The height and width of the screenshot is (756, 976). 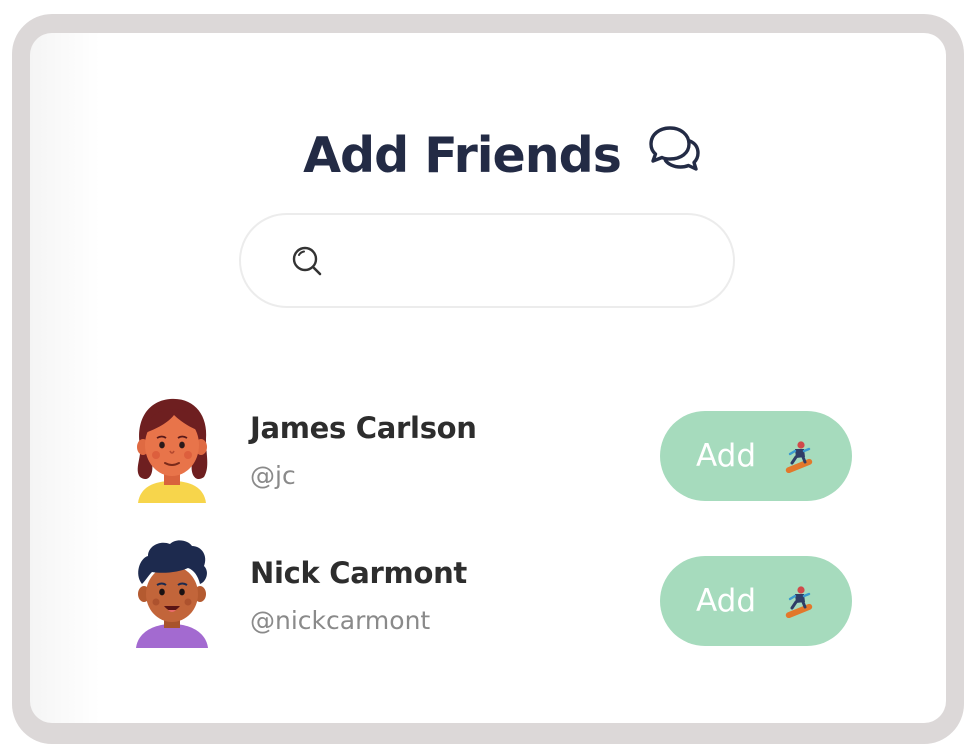 I want to click on friend-name: Nick Carmont, so click(x=358, y=573).